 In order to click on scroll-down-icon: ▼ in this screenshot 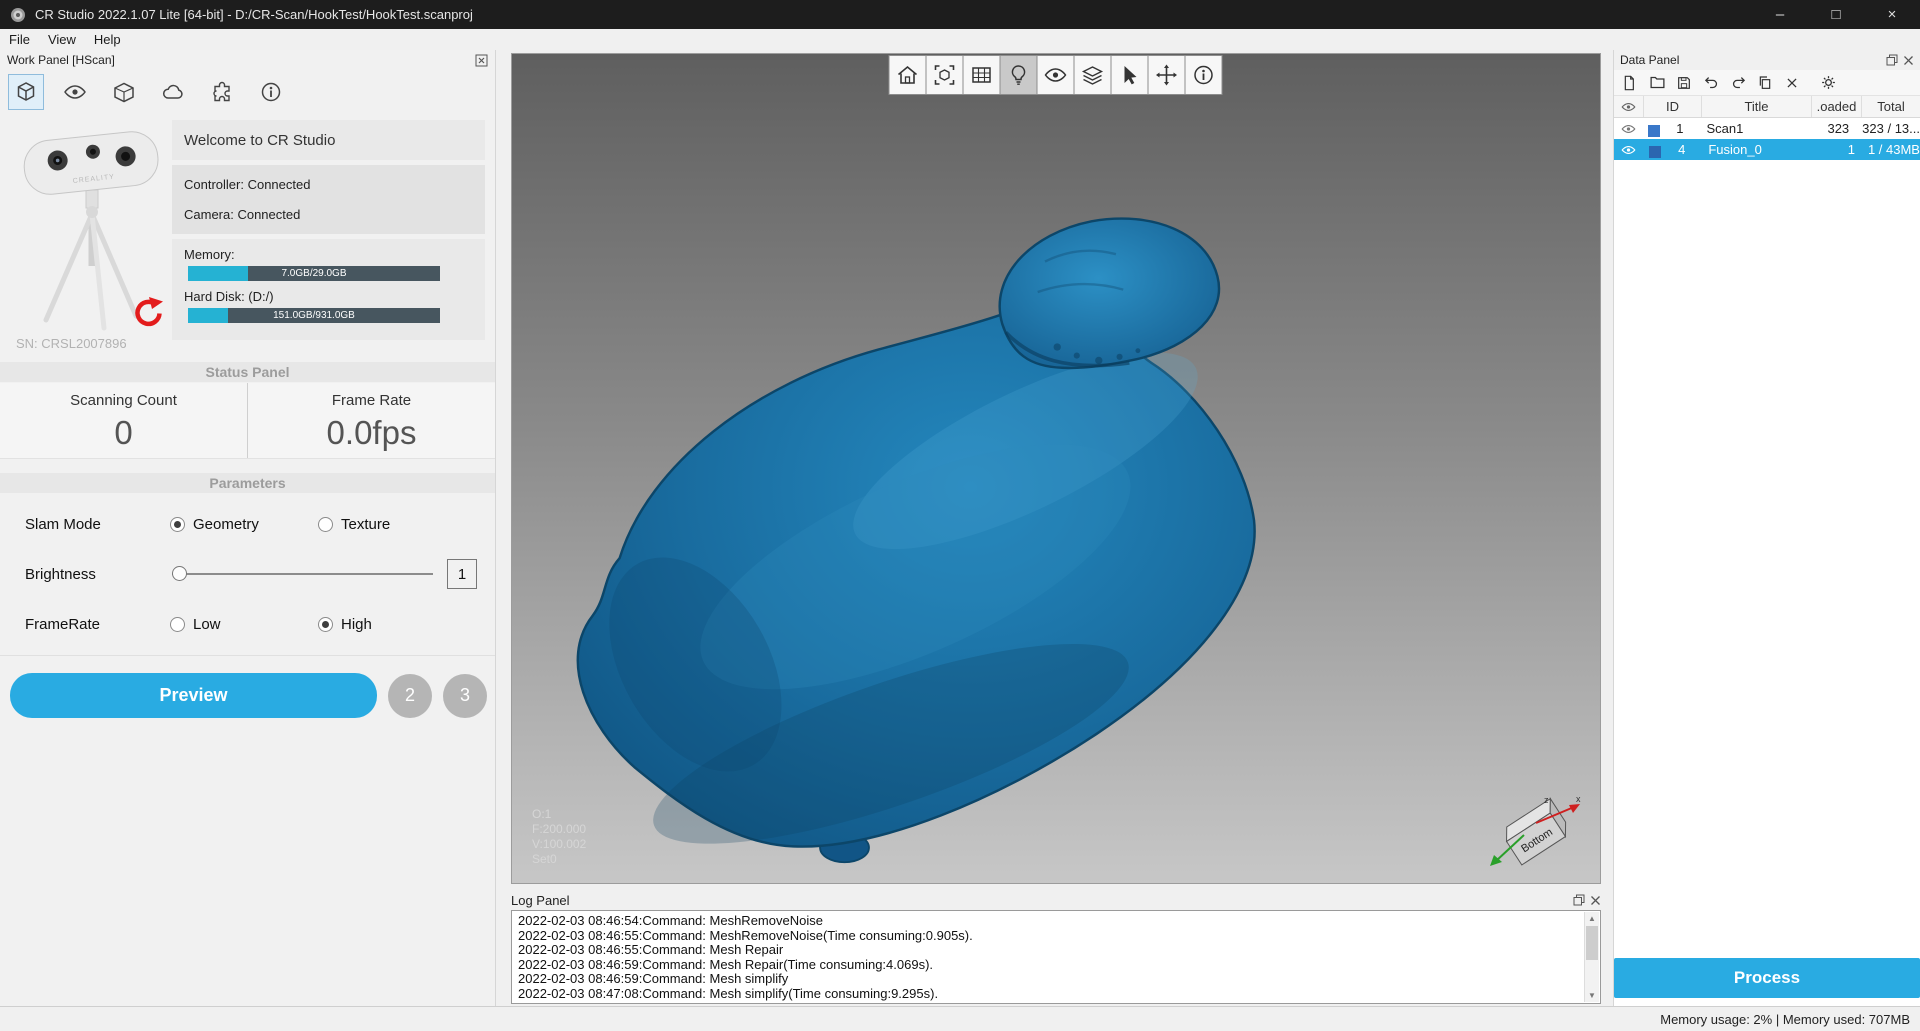, I will do `click(1592, 995)`.